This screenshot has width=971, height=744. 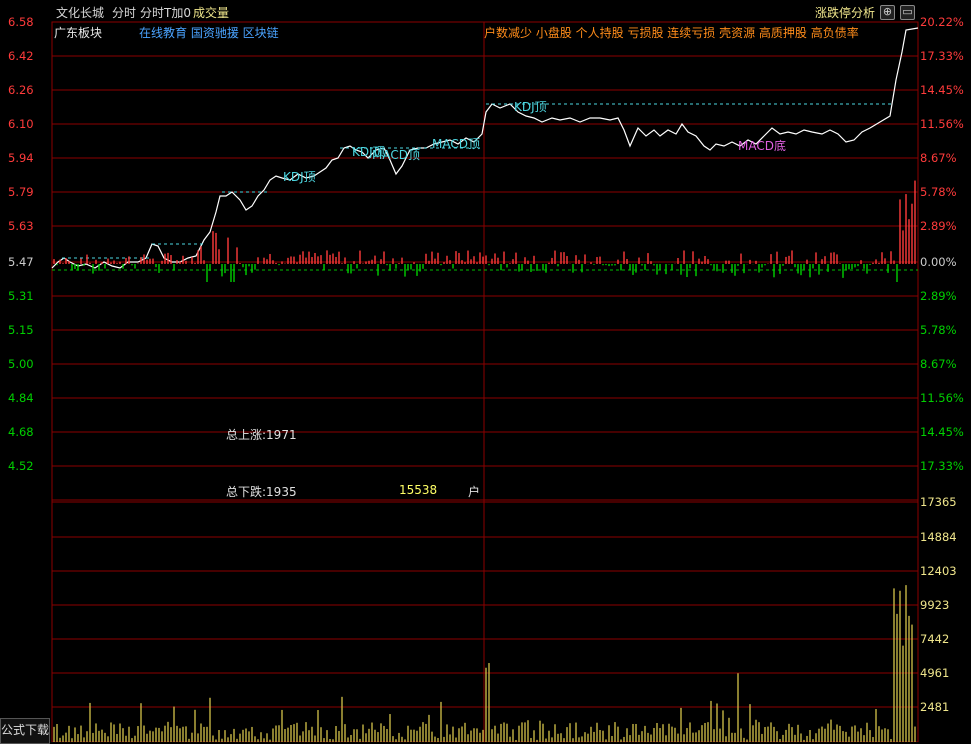 I want to click on holders-count: 15538, so click(x=418, y=490).